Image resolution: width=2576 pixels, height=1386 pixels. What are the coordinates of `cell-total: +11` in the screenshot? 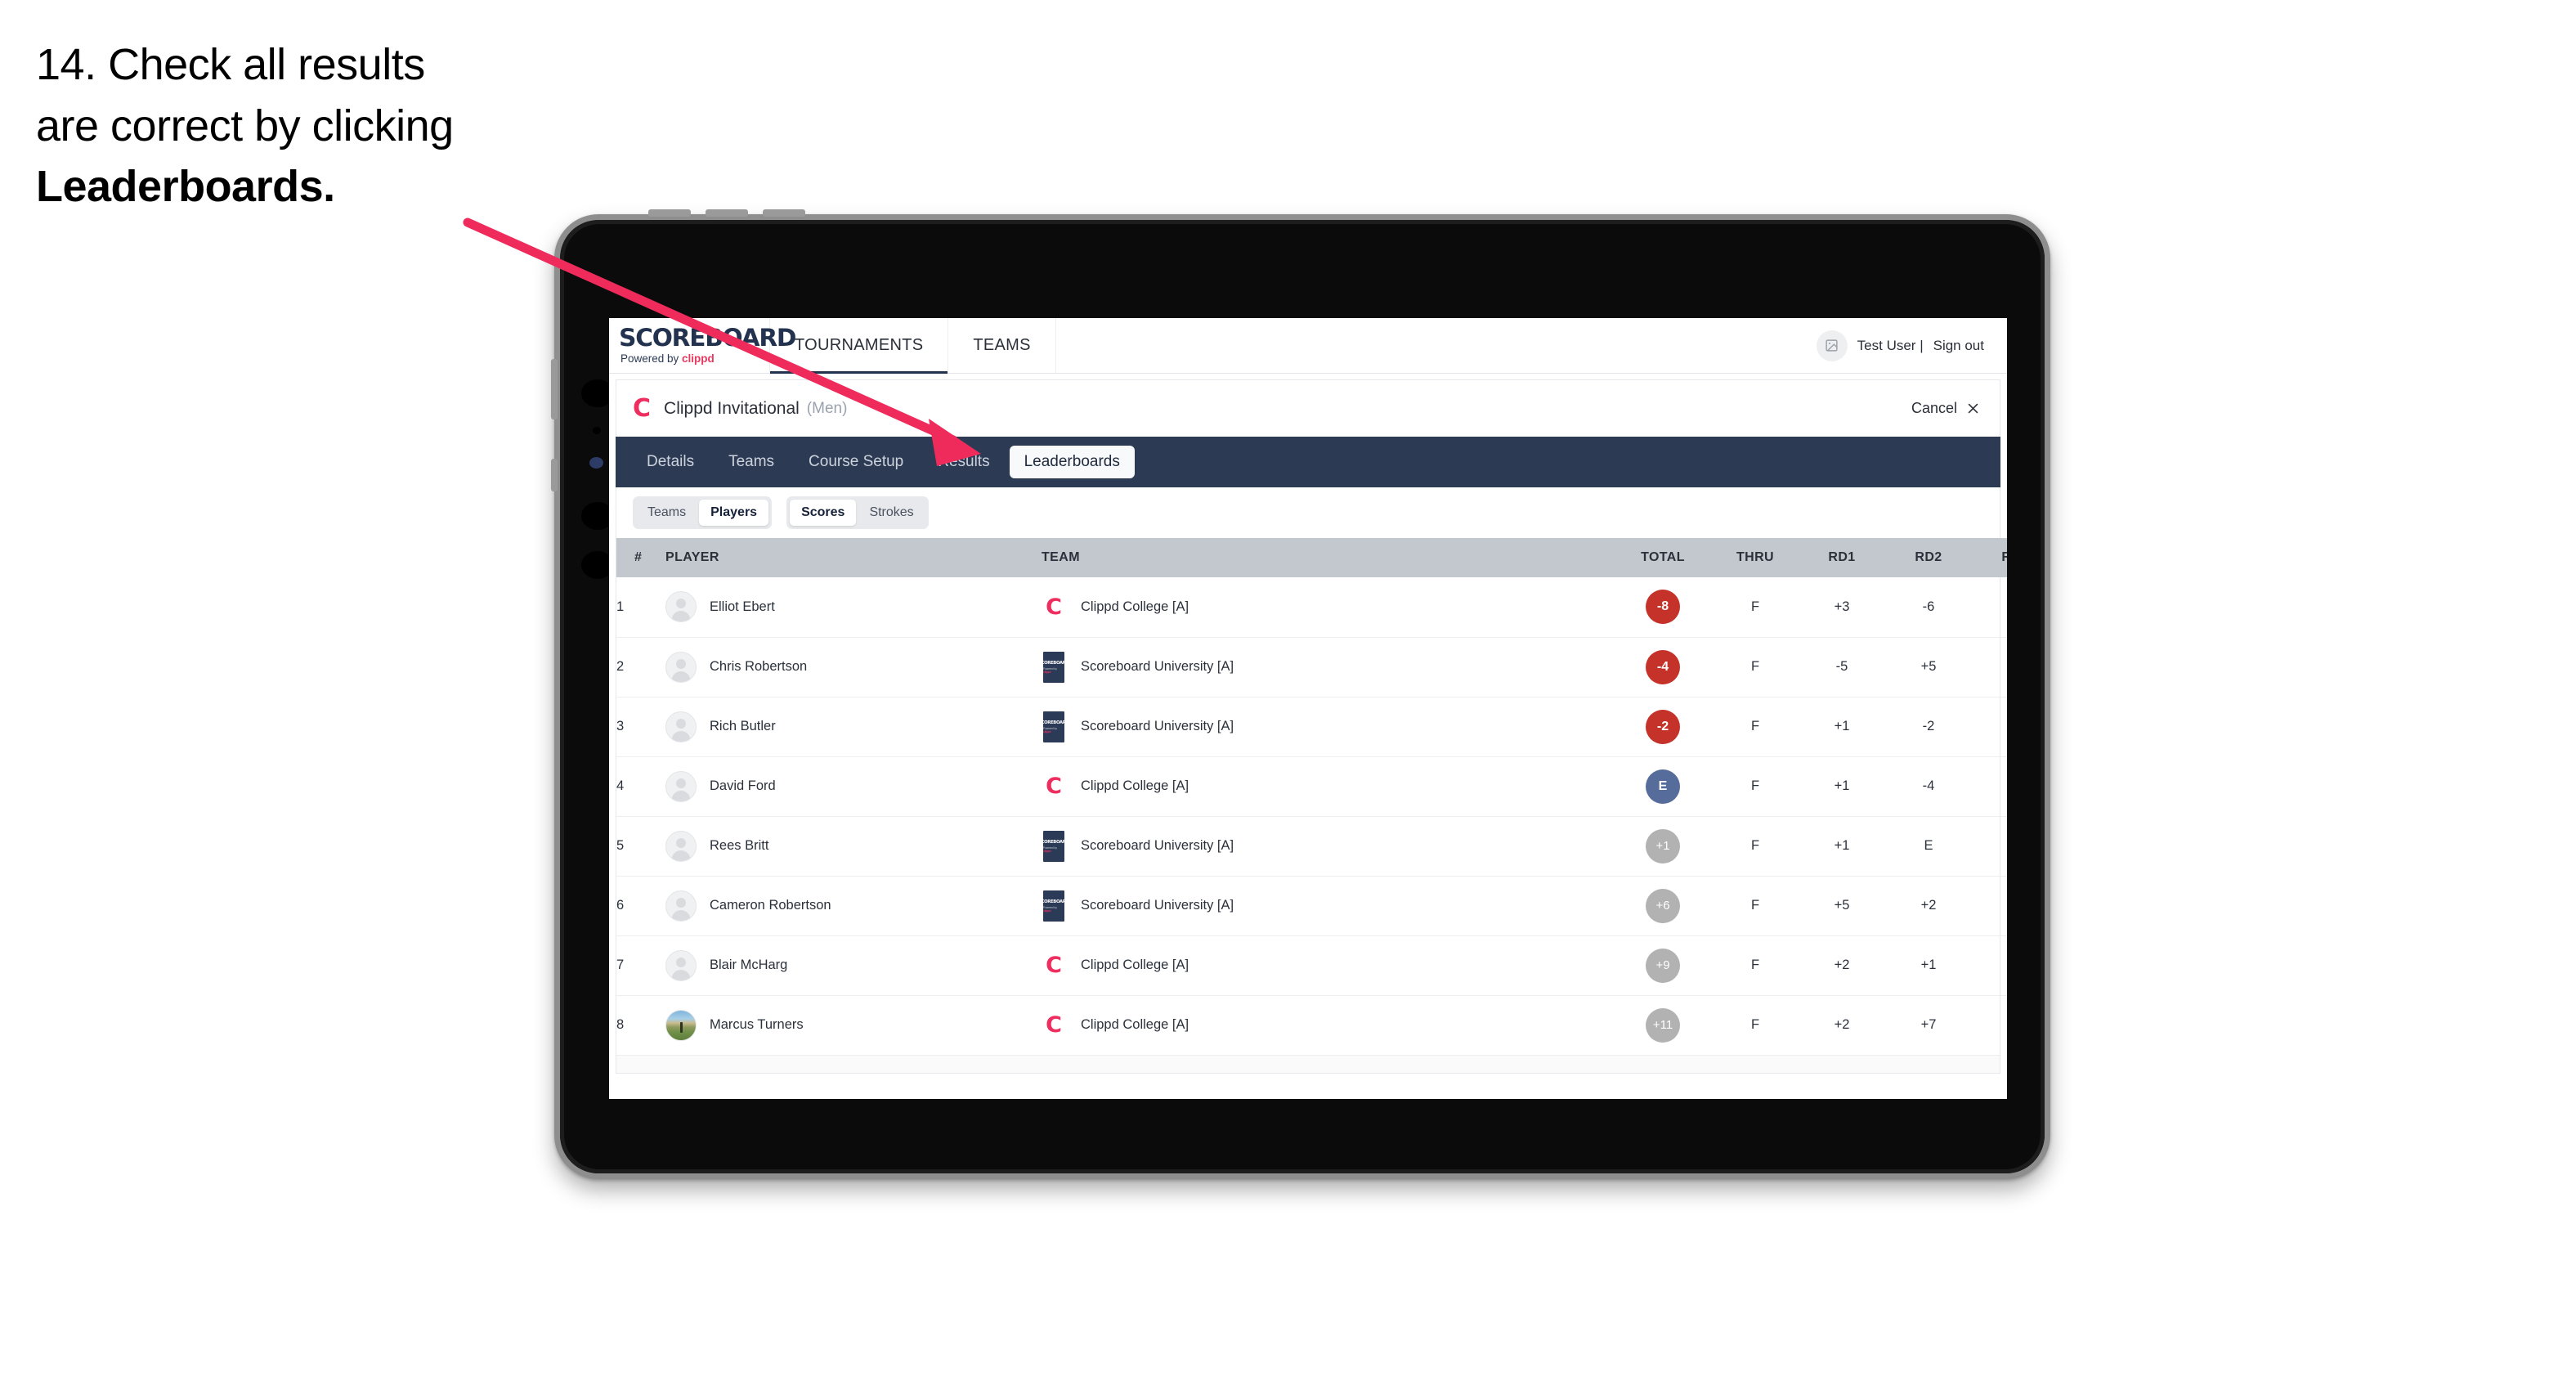 It's located at (1663, 1024).